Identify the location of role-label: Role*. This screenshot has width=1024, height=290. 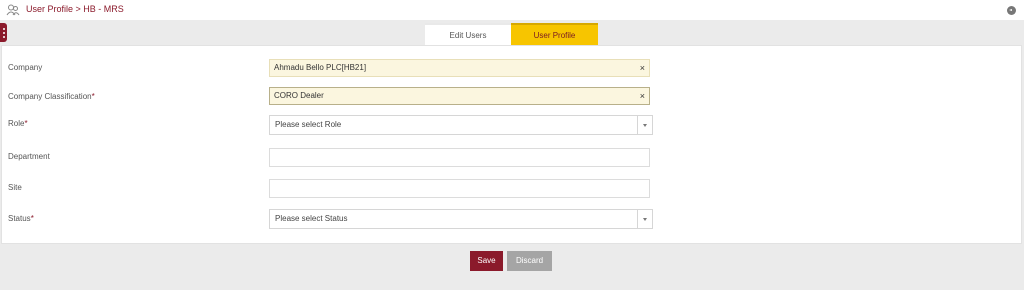
(18, 123).